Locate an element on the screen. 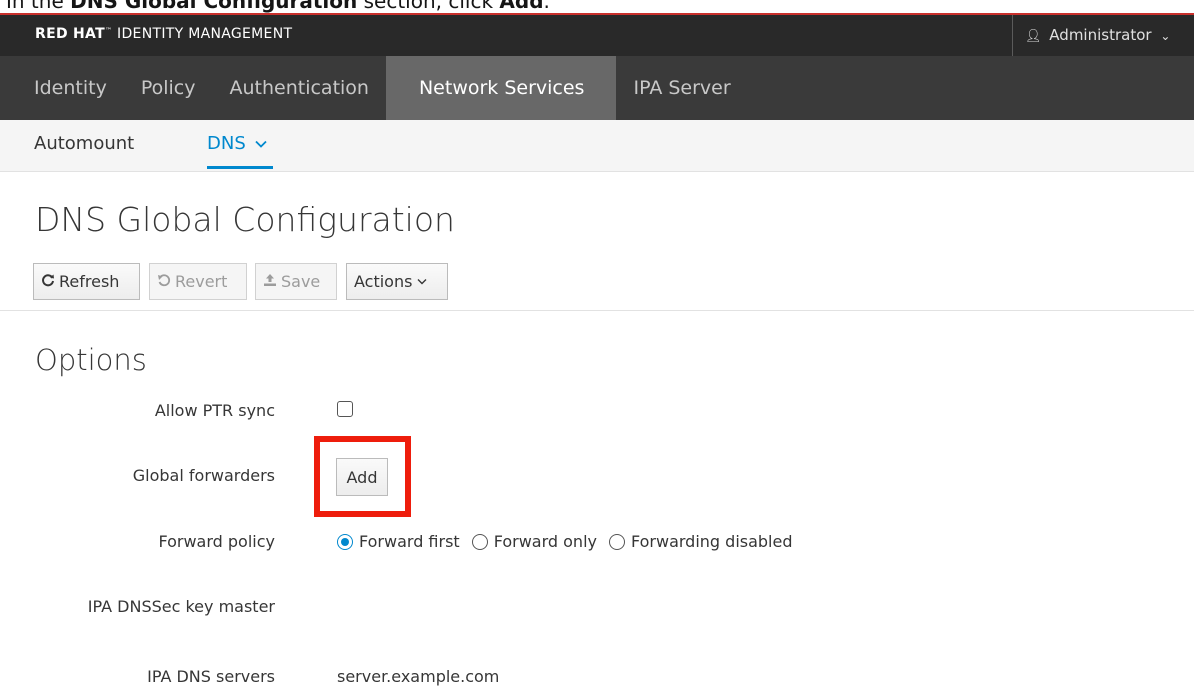  nav-authentication: Authentication is located at coordinates (298, 88).